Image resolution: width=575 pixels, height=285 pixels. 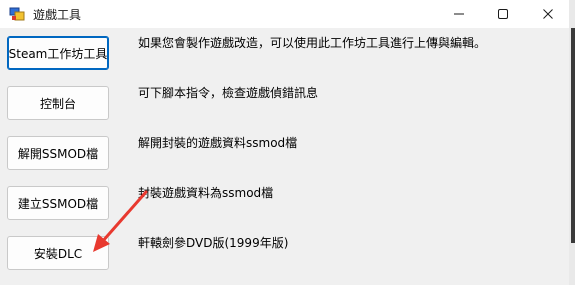 I want to click on minimize-button, so click(x=459, y=14).